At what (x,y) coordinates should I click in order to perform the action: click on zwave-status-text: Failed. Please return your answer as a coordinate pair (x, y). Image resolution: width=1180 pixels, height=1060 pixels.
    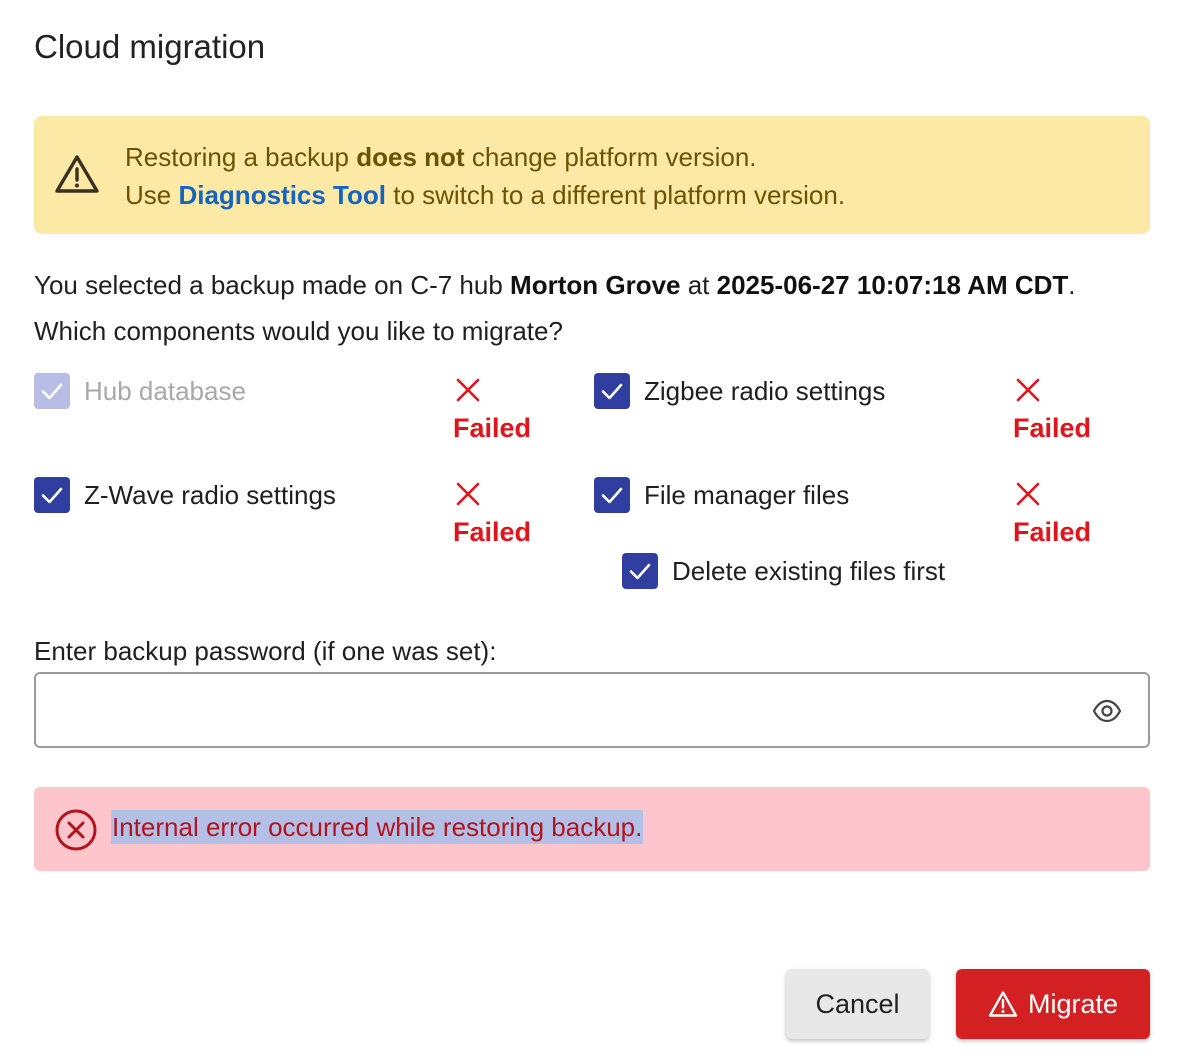
    Looking at the image, I should click on (492, 532).